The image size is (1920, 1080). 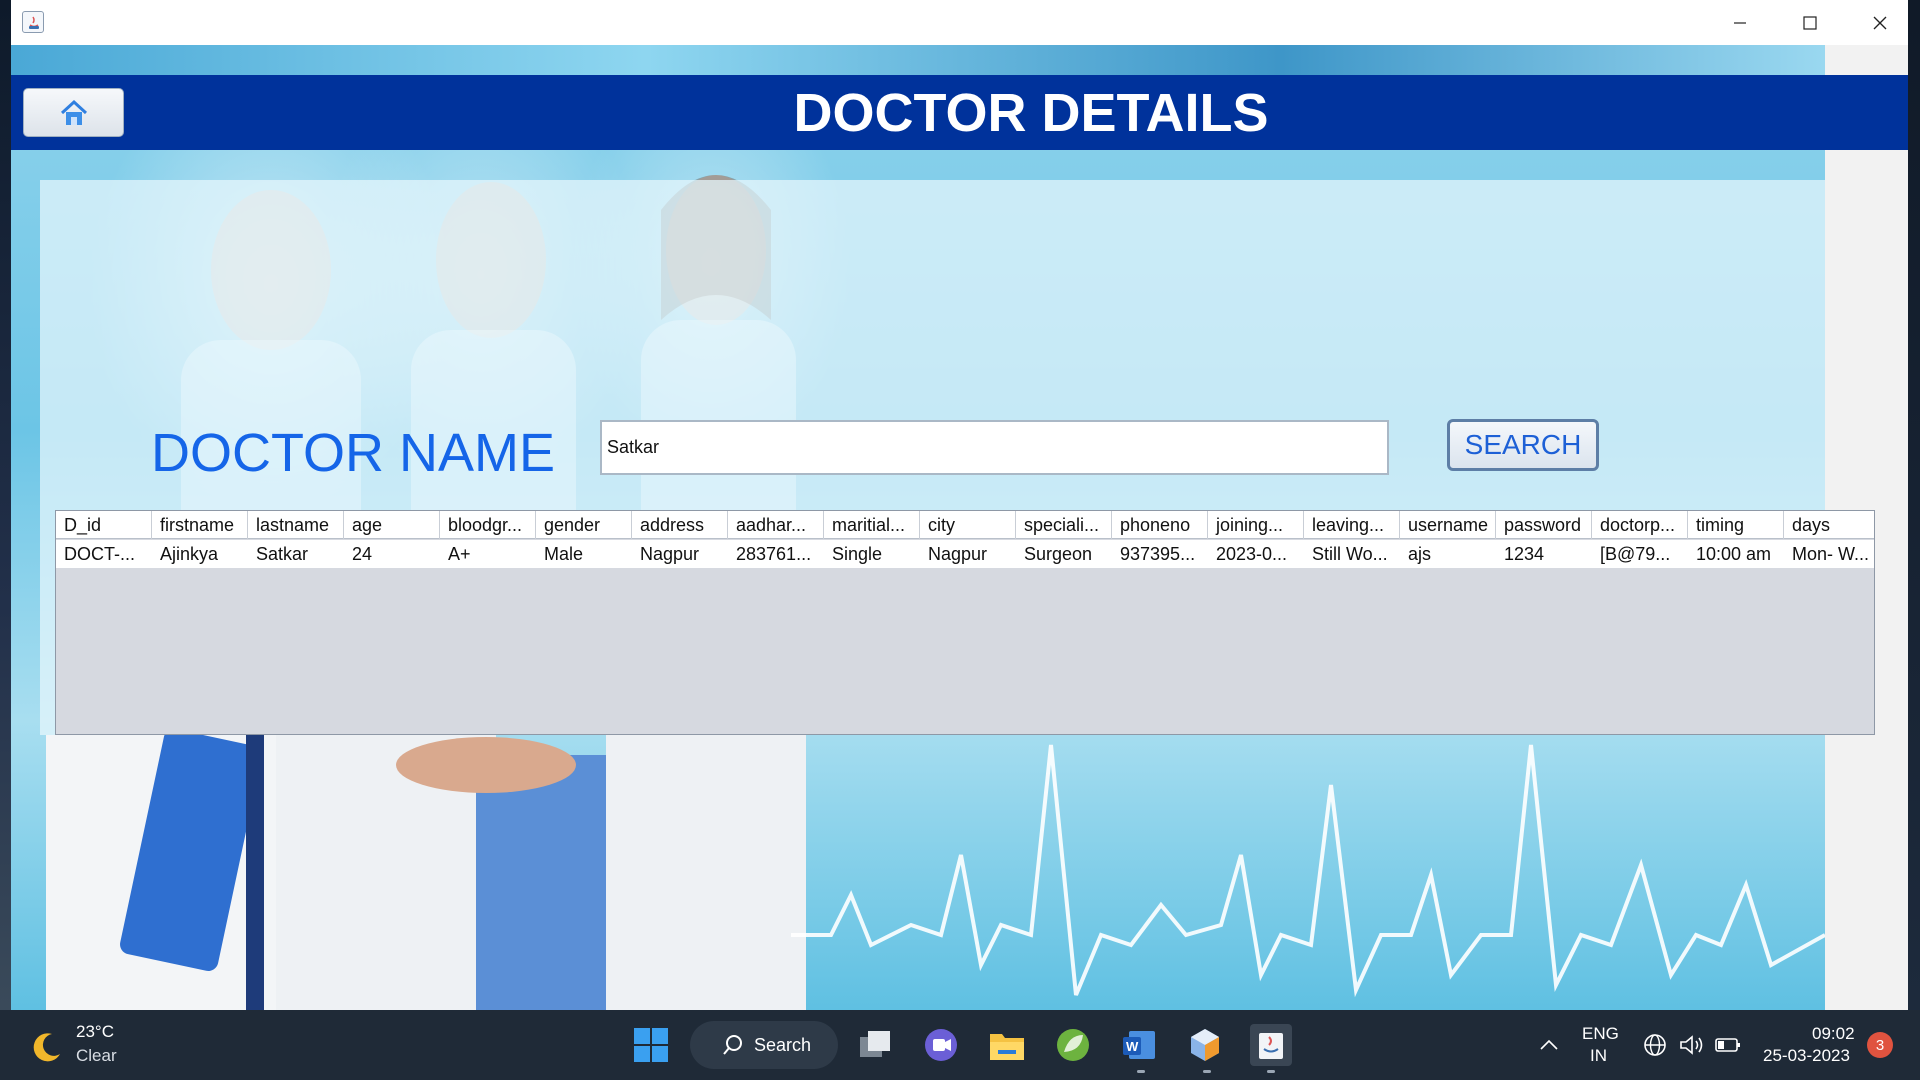 What do you see at coordinates (564, 554) in the screenshot?
I see `table-cell: Male` at bounding box center [564, 554].